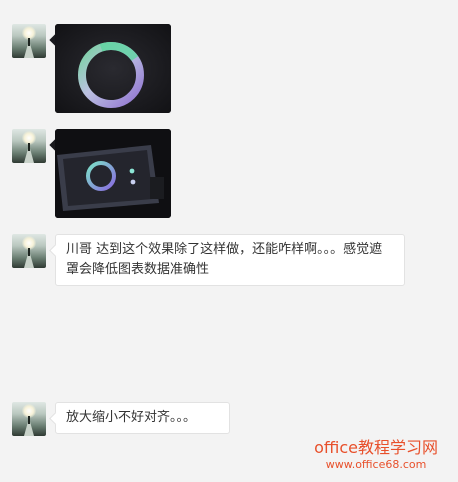  What do you see at coordinates (131, 417) in the screenshot?
I see `message-text: 放大缩小不好对齐。。。` at bounding box center [131, 417].